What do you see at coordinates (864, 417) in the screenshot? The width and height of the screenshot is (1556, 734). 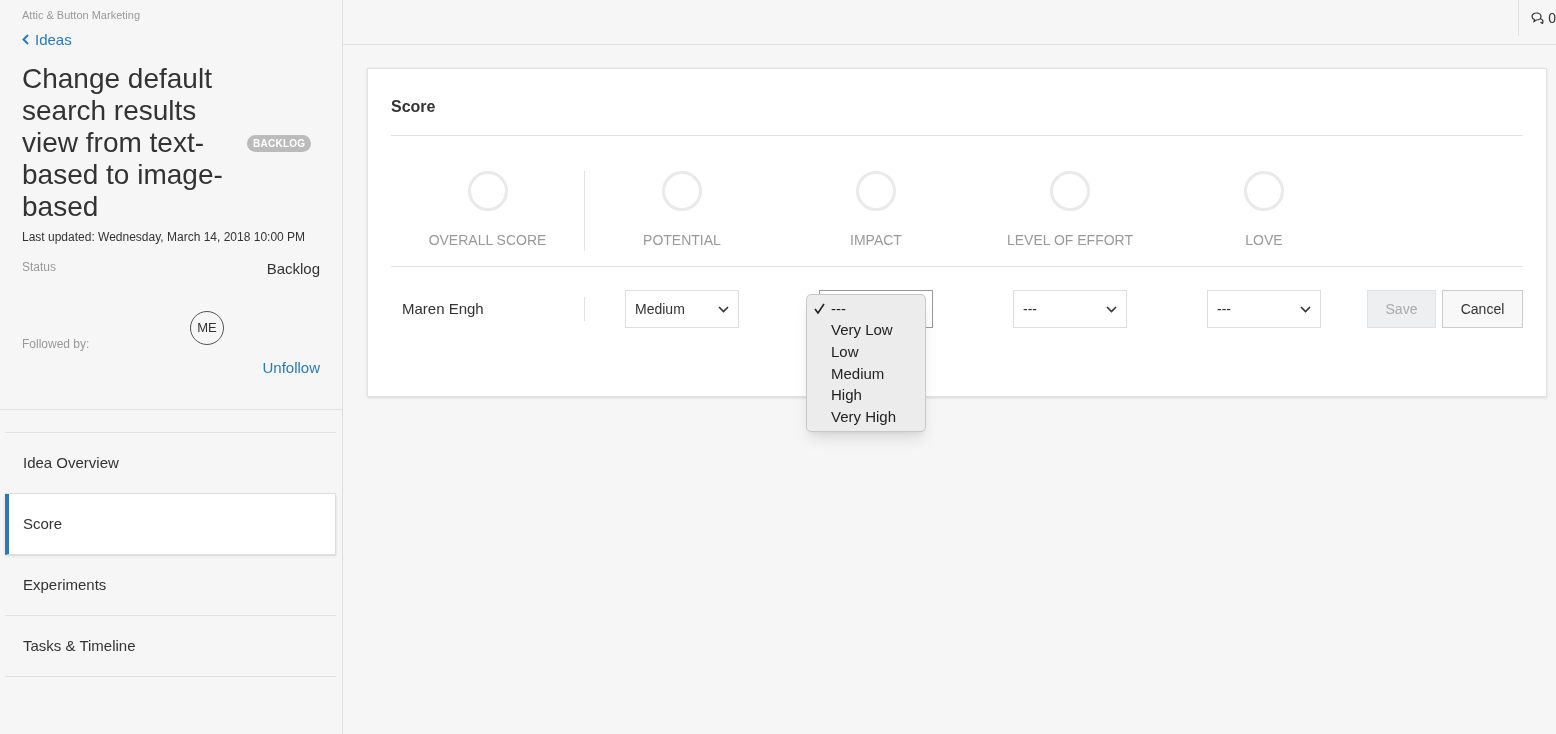 I see `dropdown-option: Very High` at bounding box center [864, 417].